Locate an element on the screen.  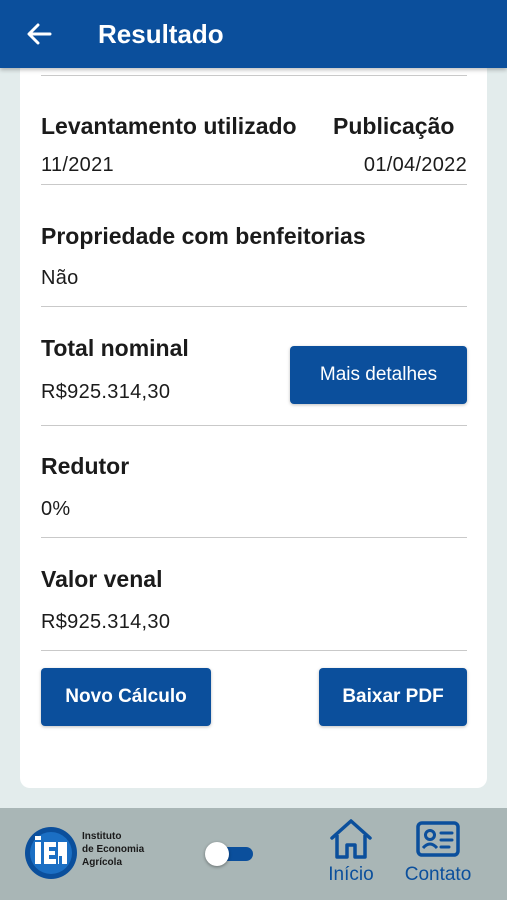
total-nominal-value: R$925.314,30 is located at coordinates (106, 392).